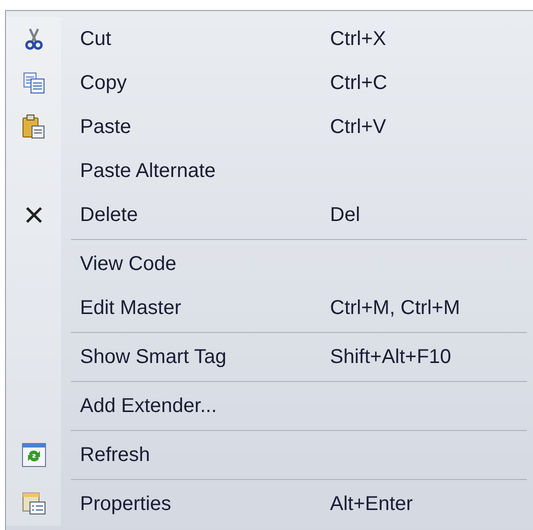 The image size is (533, 530). I want to click on shortcut-text: Ctrl+X, so click(358, 39).